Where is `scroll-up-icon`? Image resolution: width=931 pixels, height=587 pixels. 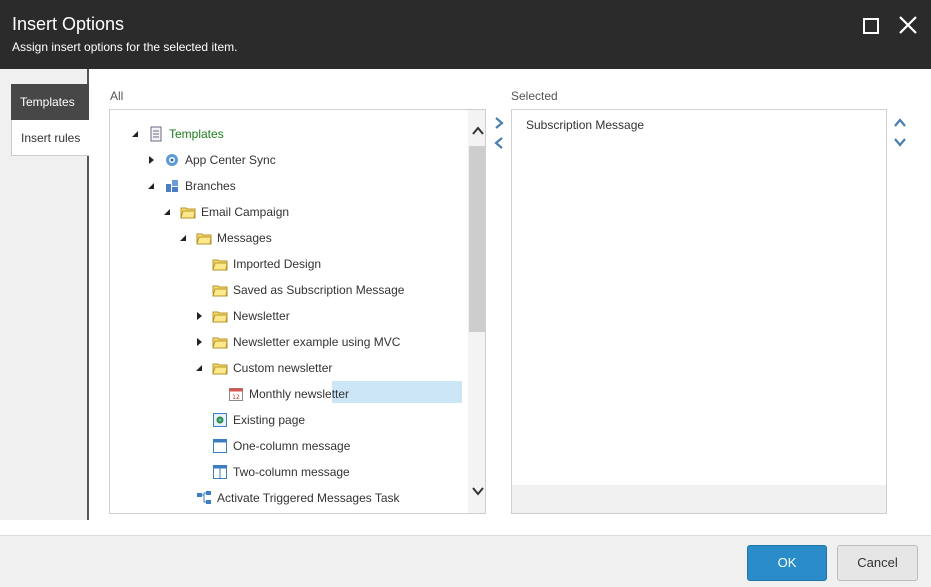
scroll-up-icon is located at coordinates (478, 131).